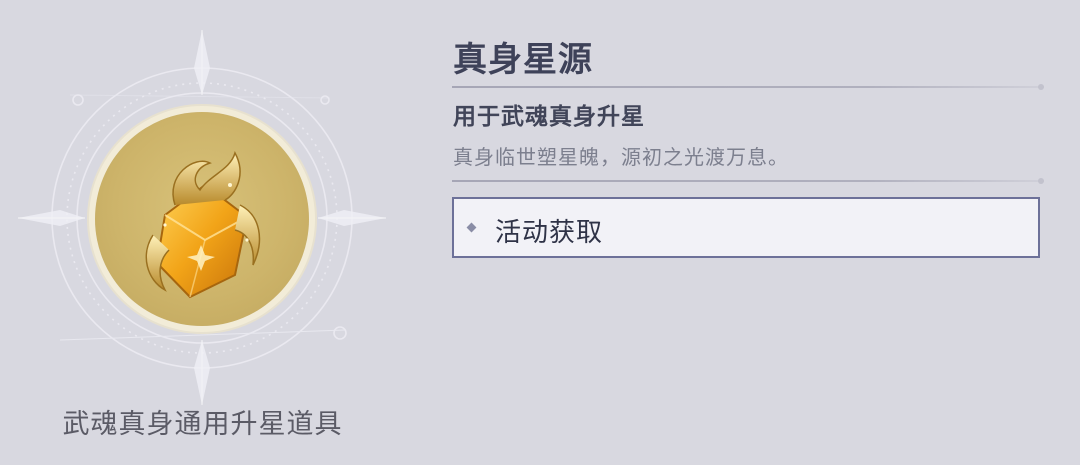  Describe the element at coordinates (746, 227) in the screenshot. I see `source-entry-button: 活动获取` at that location.